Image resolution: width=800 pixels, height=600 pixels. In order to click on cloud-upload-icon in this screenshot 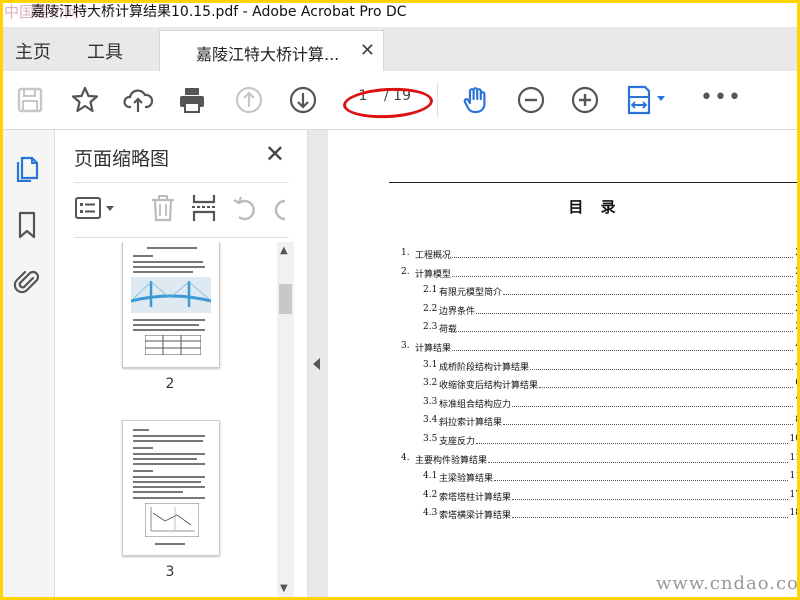, I will do `click(138, 100)`.